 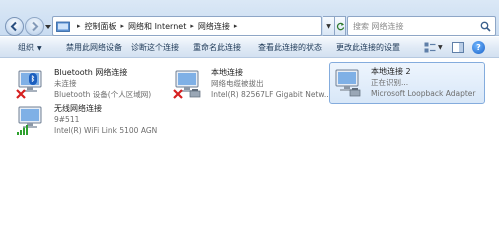 I want to click on change-view-icon, so click(x=430, y=47).